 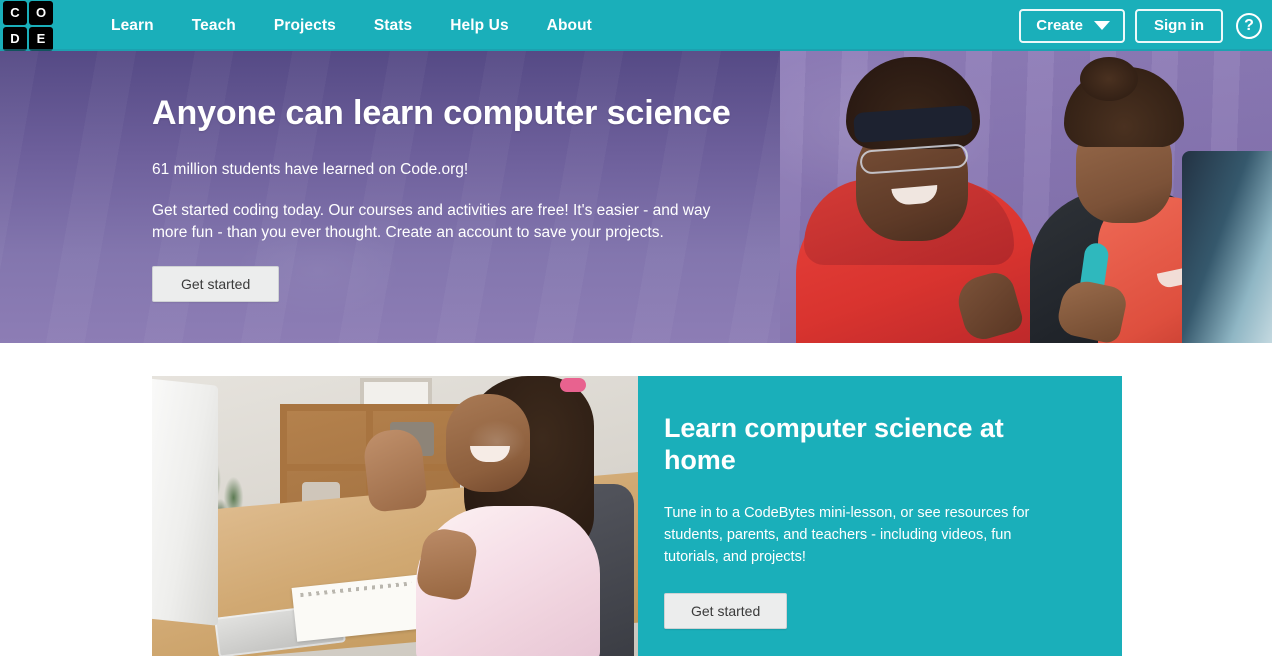 What do you see at coordinates (441, 113) in the screenshot?
I see `hero-title: Anyone can learn computer science` at bounding box center [441, 113].